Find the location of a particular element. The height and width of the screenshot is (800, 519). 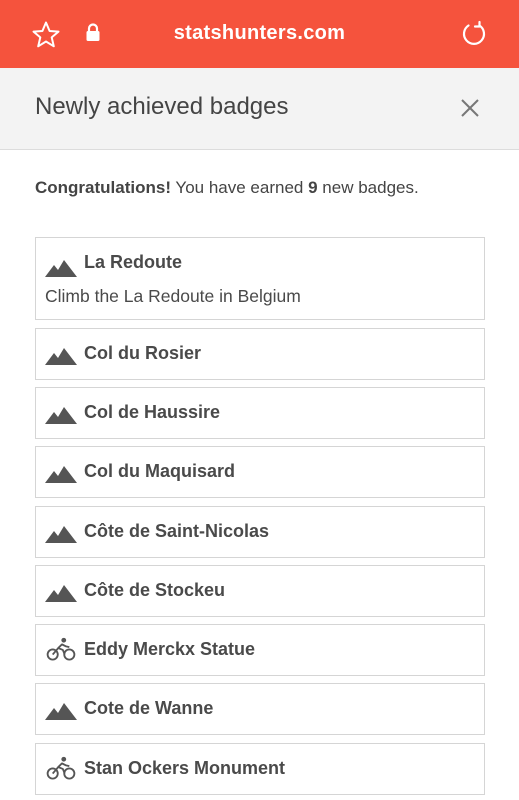

browser-toolbar: statshunters.com is located at coordinates (259, 34).